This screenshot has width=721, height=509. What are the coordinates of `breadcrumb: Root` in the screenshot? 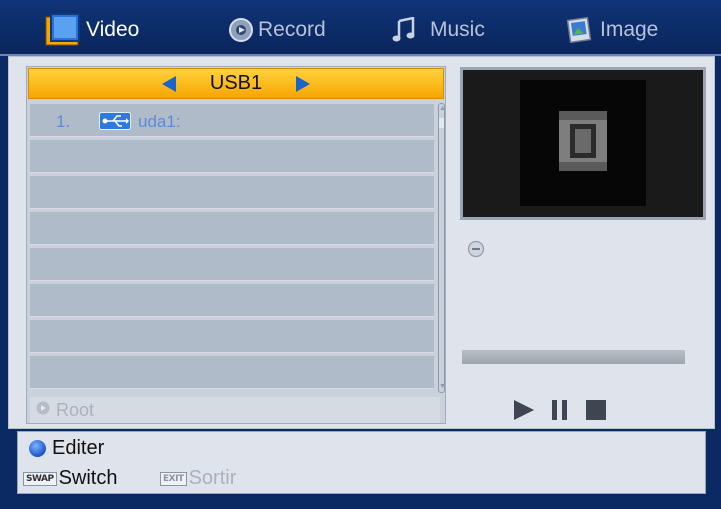 It's located at (235, 410).